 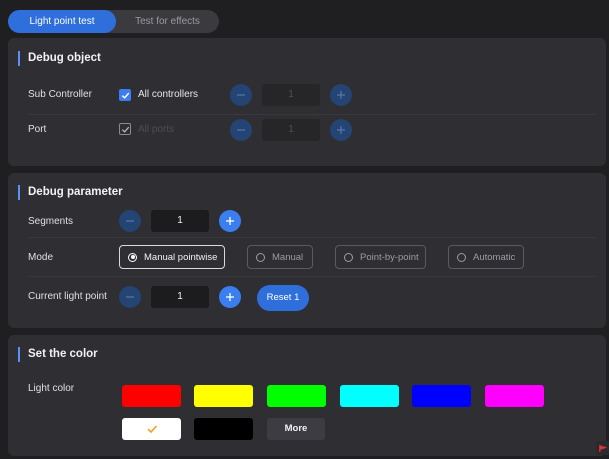 I want to click on mode-option-label: Manual pointwise, so click(x=181, y=257).